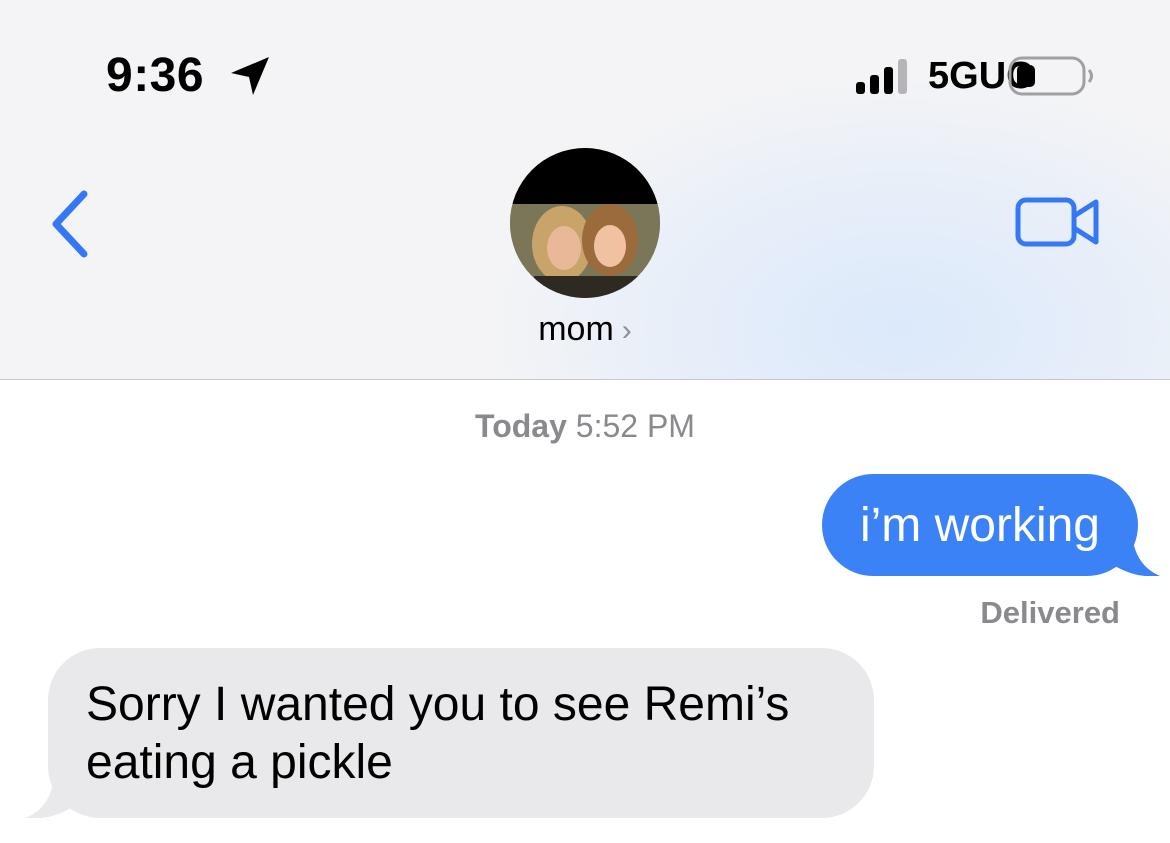 The height and width of the screenshot is (843, 1170). What do you see at coordinates (155, 75) in the screenshot?
I see `status-time: 9:36` at bounding box center [155, 75].